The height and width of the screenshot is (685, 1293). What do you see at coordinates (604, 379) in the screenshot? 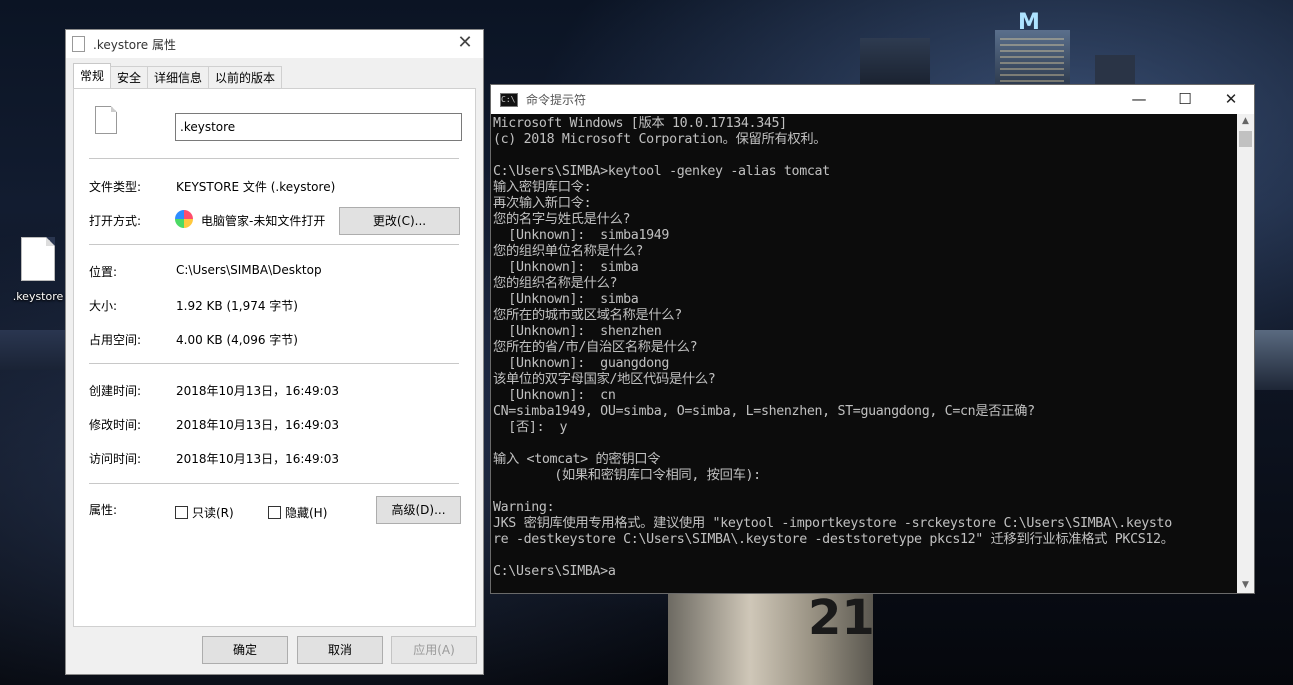
I see `console-line: 该单位的双字母国家/地区代码是什么?` at bounding box center [604, 379].